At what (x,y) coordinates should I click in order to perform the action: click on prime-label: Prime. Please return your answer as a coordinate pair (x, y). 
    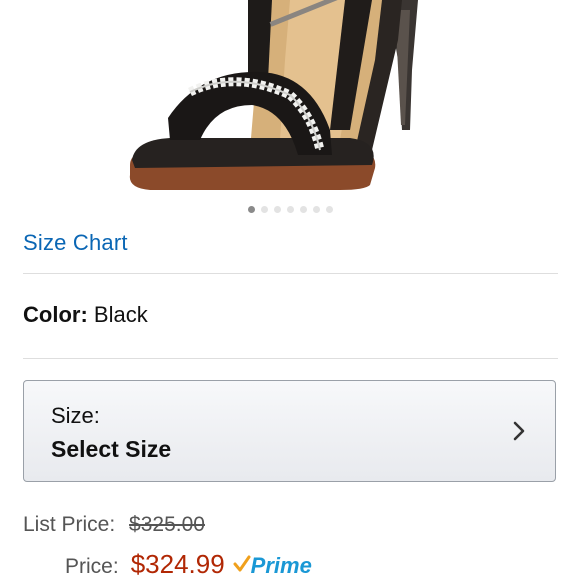
    Looking at the image, I should click on (281, 565).